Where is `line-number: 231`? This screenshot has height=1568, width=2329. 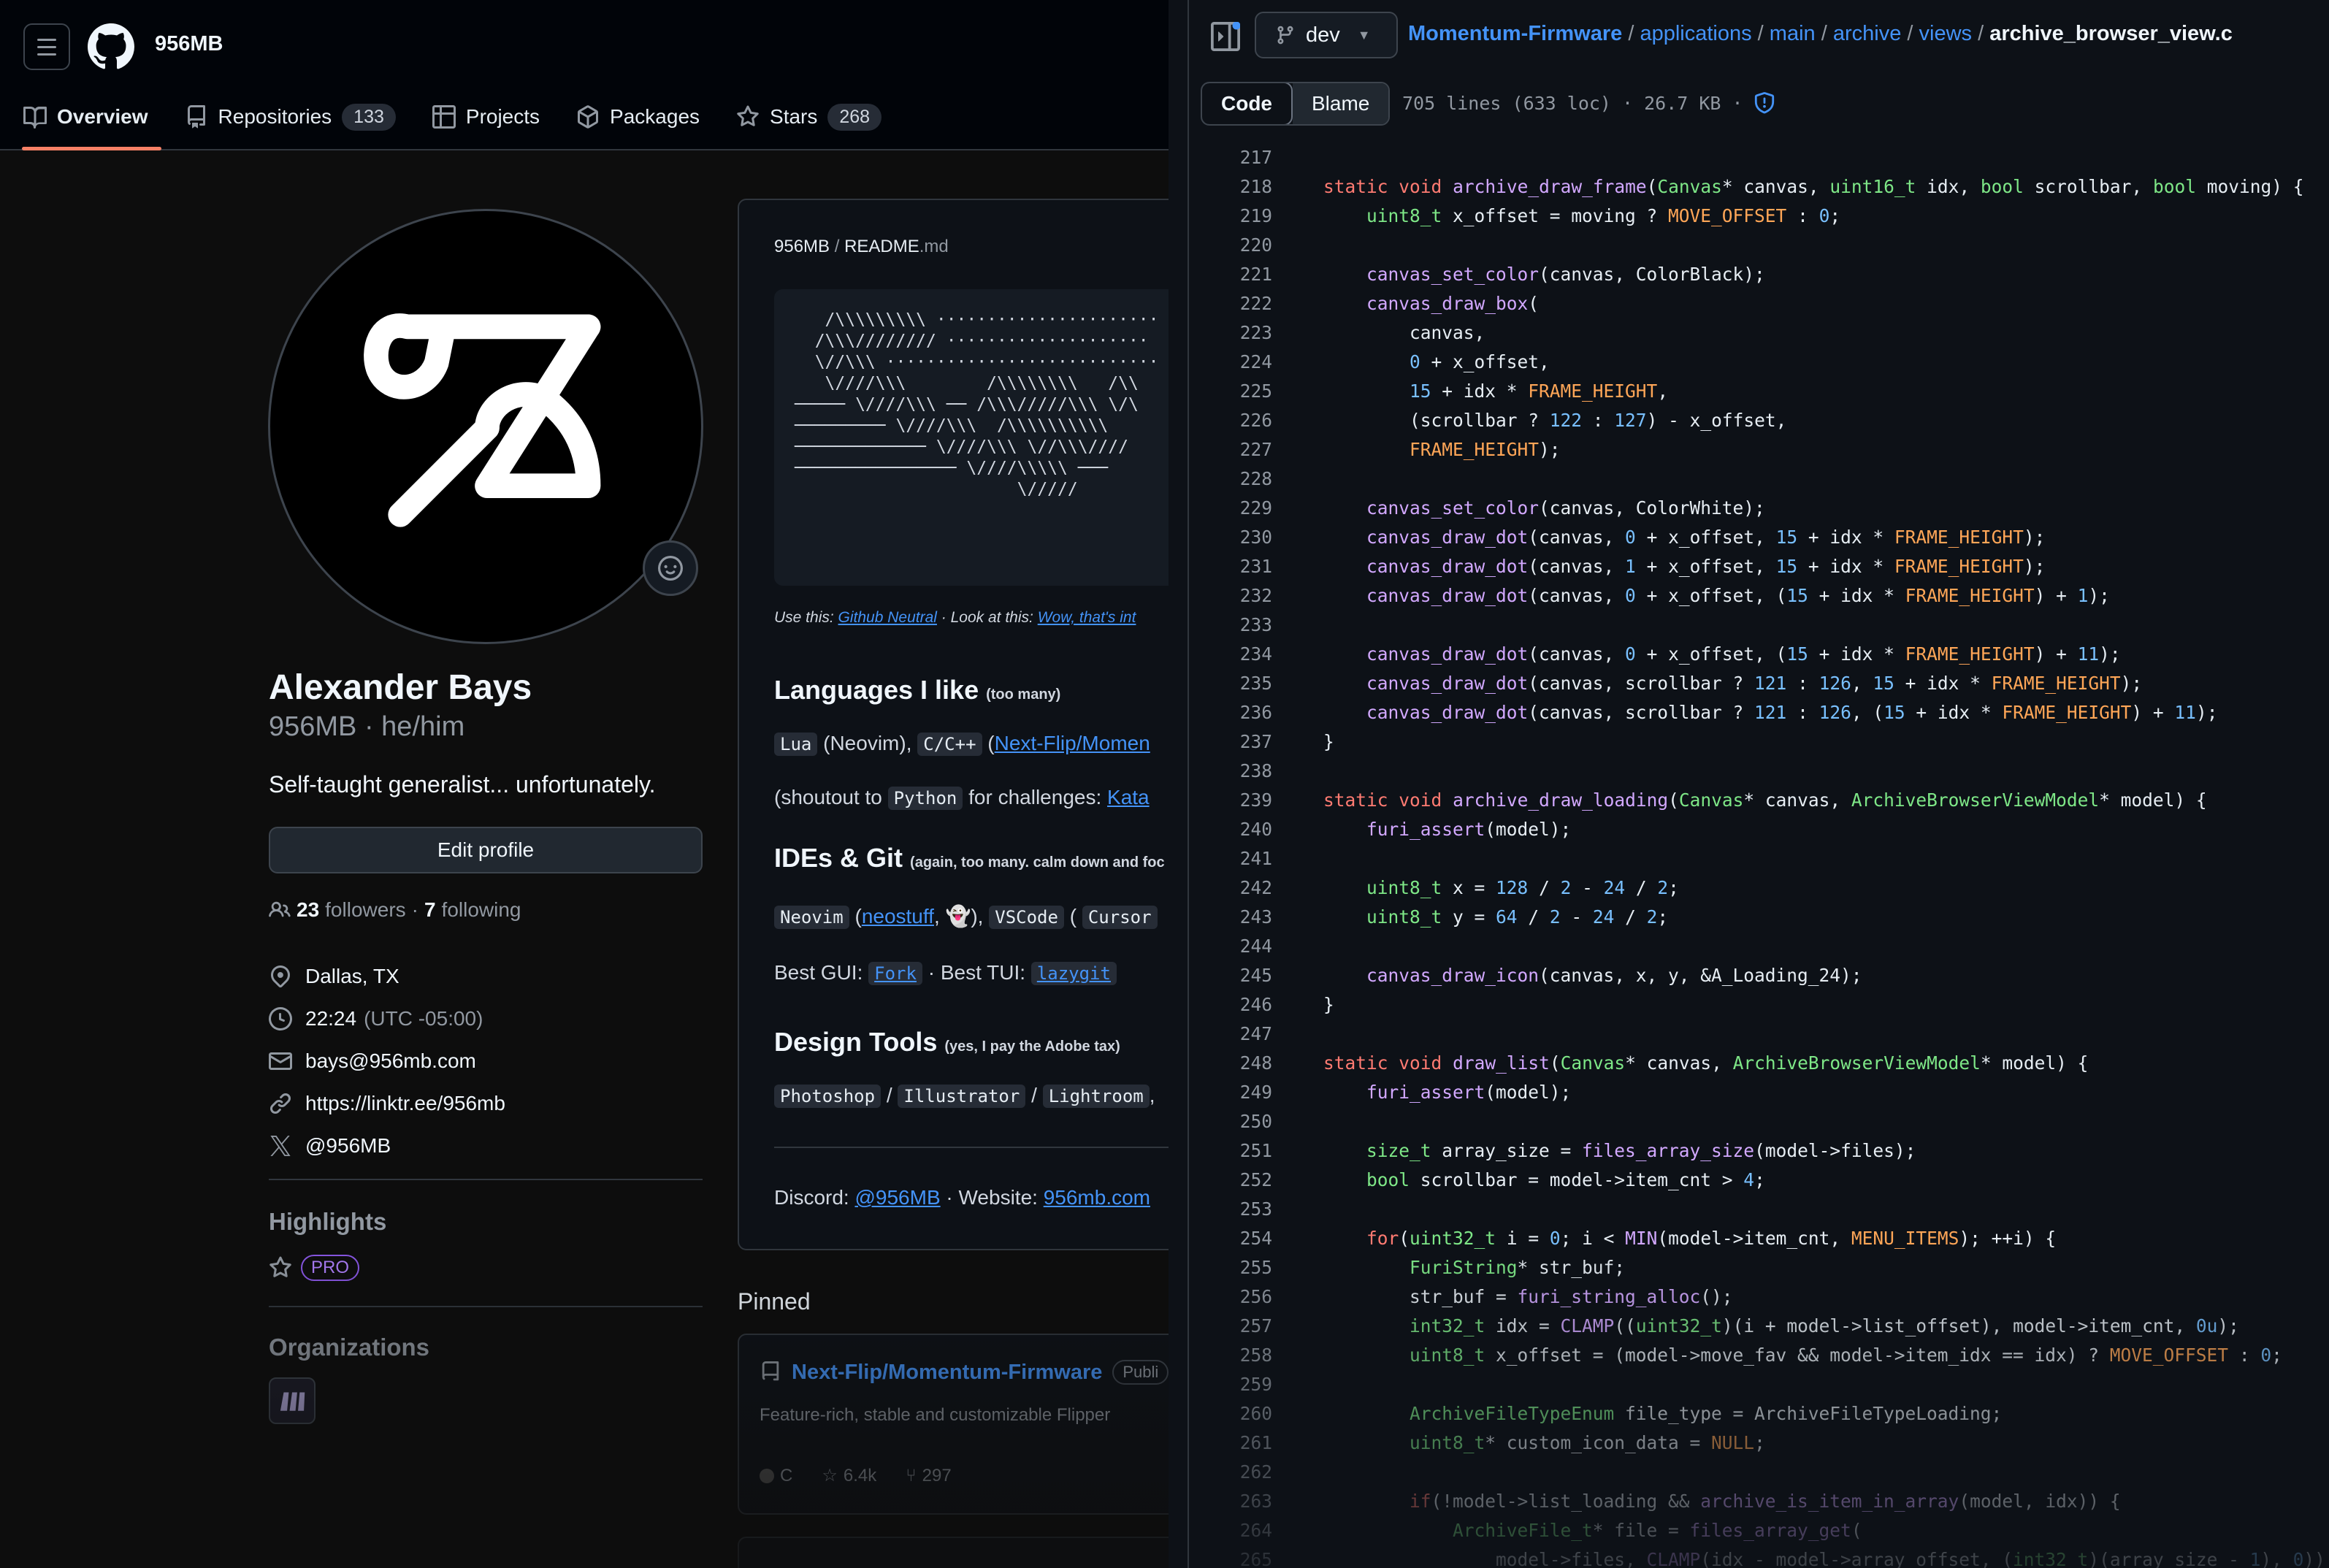 line-number: 231 is located at coordinates (1230, 566).